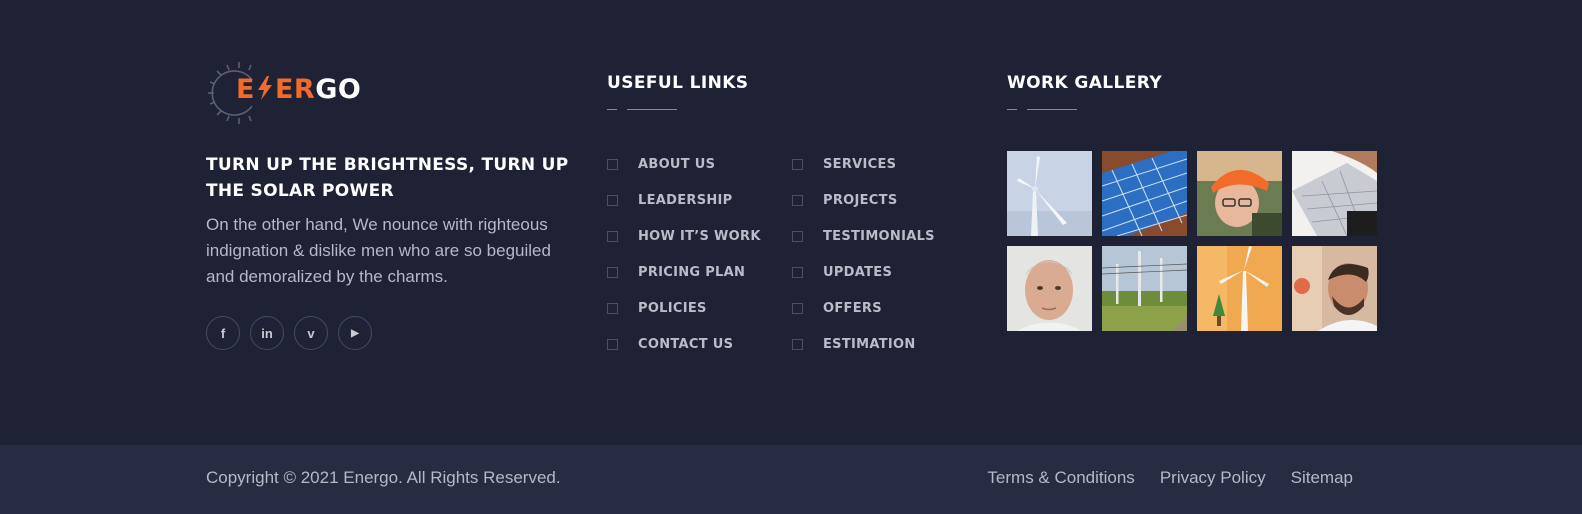 The height and width of the screenshot is (514, 1582). What do you see at coordinates (1144, 288) in the screenshot?
I see `gallery-image-power-lines-field` at bounding box center [1144, 288].